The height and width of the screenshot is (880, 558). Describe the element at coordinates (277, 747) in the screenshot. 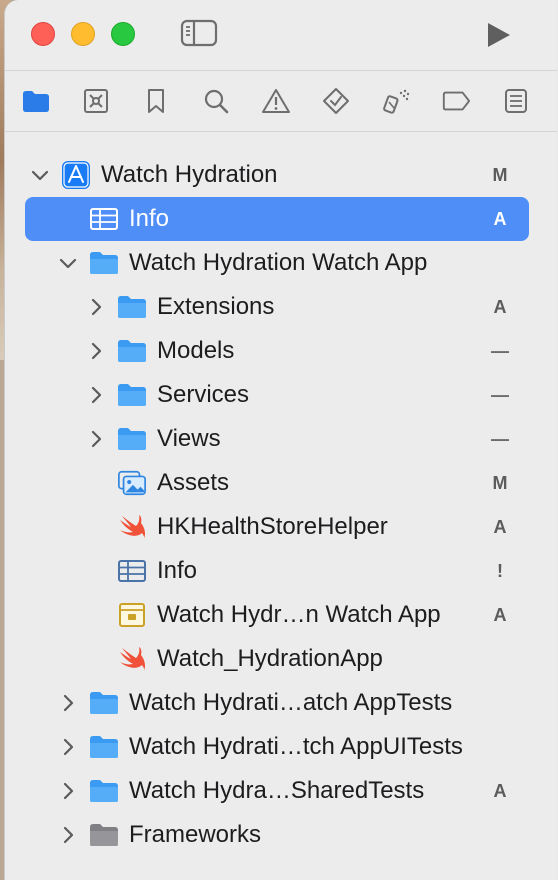

I see `tree-row: Watch Hydrati…tch AppUITests` at that location.